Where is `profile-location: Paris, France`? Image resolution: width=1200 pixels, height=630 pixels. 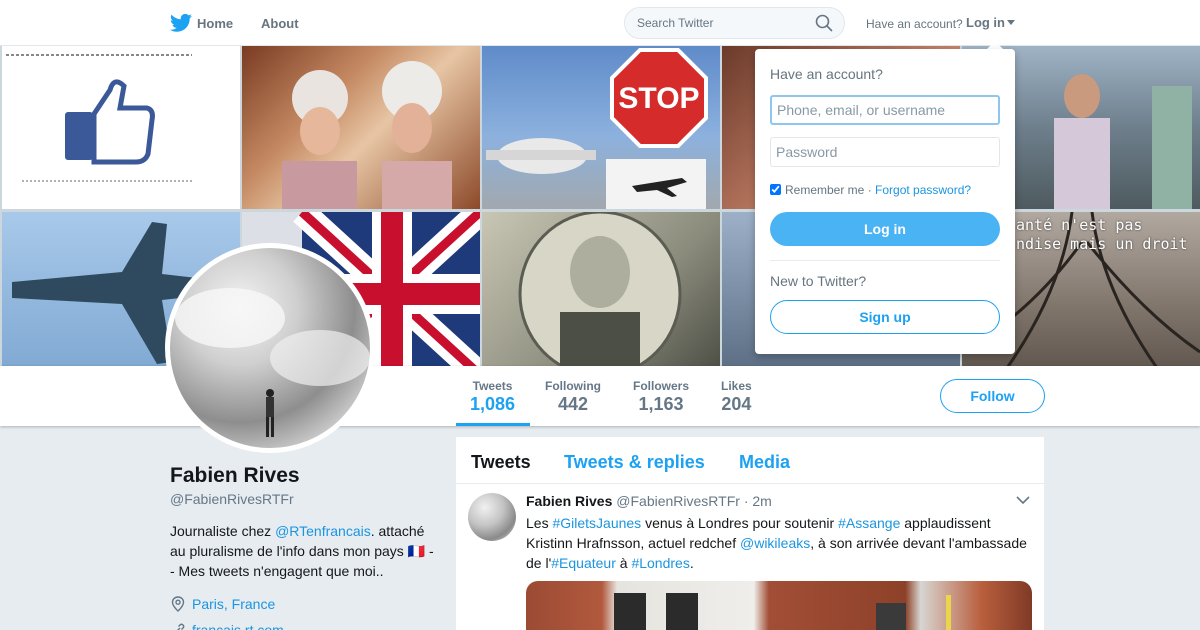 profile-location: Paris, France is located at coordinates (222, 604).